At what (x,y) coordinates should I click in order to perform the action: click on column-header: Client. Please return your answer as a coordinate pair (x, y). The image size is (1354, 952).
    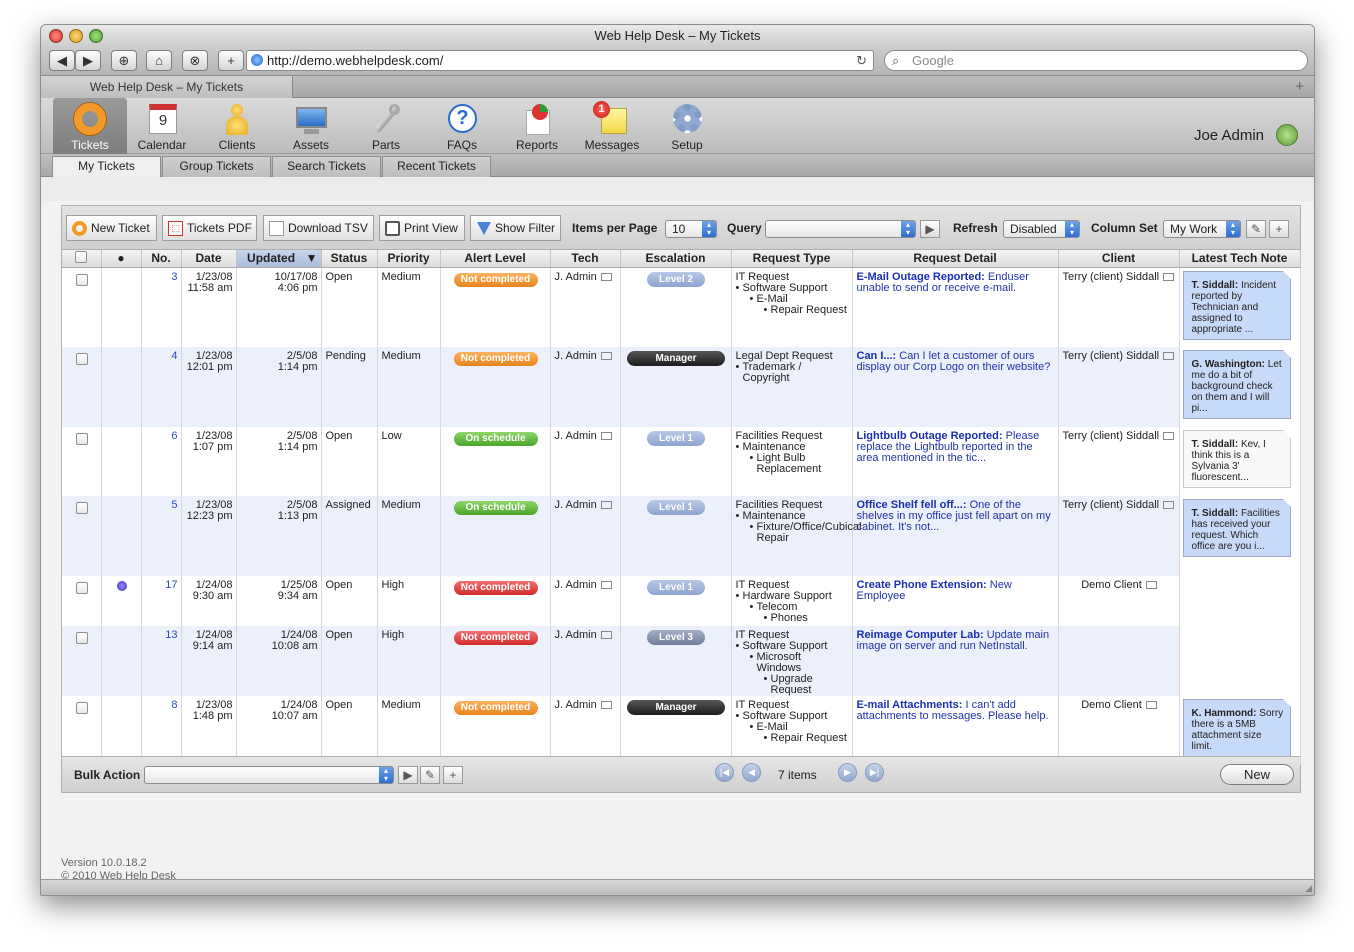
    Looking at the image, I should click on (1119, 259).